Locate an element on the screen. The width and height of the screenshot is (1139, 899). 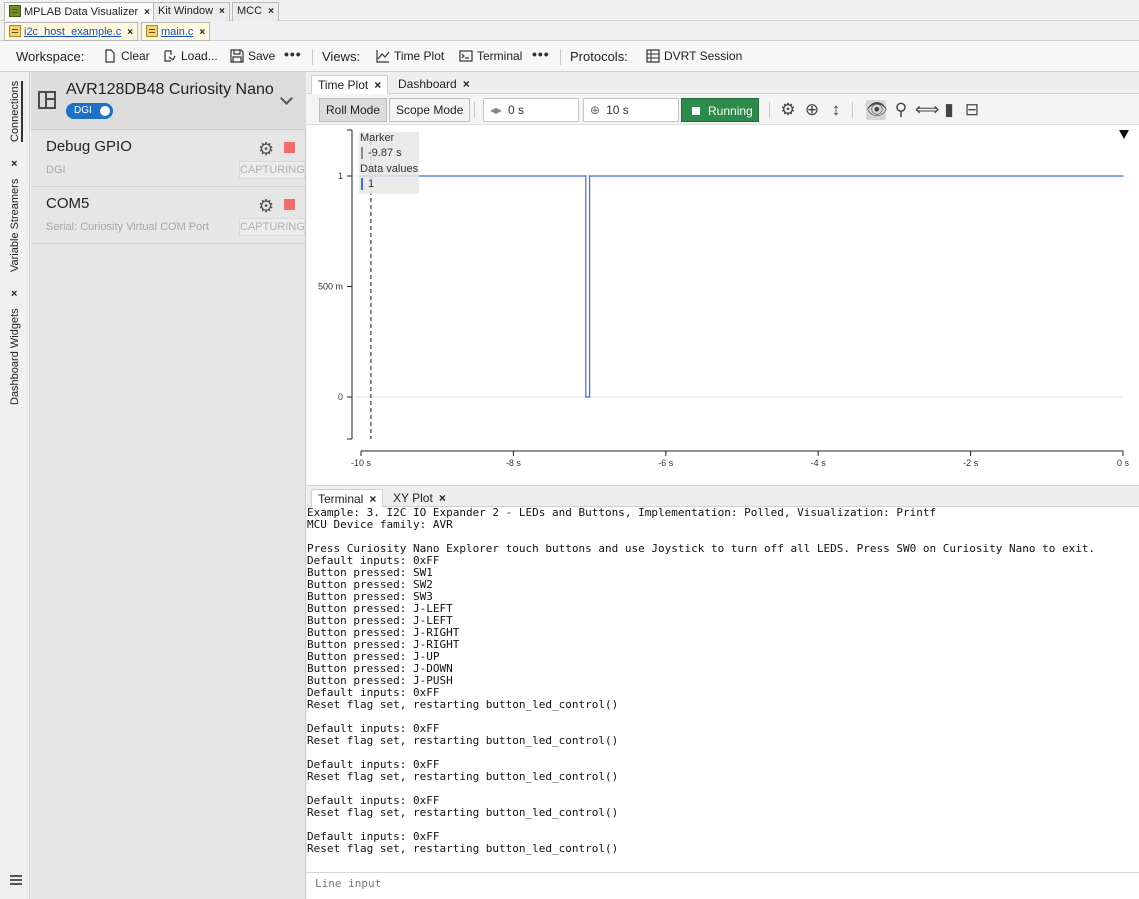
x-tick-label: -6 s is located at coordinates (666, 463).